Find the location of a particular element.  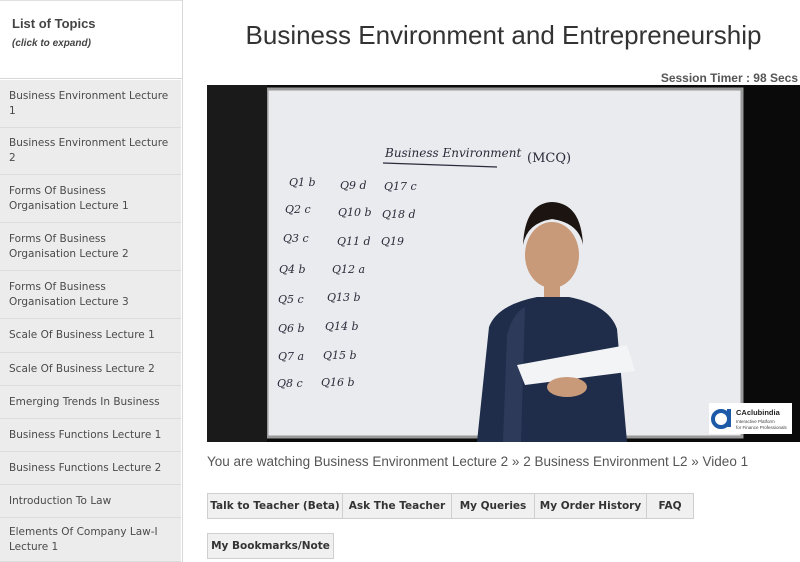

topic-item: Scale Of Business Lecture 2 is located at coordinates (90, 369).